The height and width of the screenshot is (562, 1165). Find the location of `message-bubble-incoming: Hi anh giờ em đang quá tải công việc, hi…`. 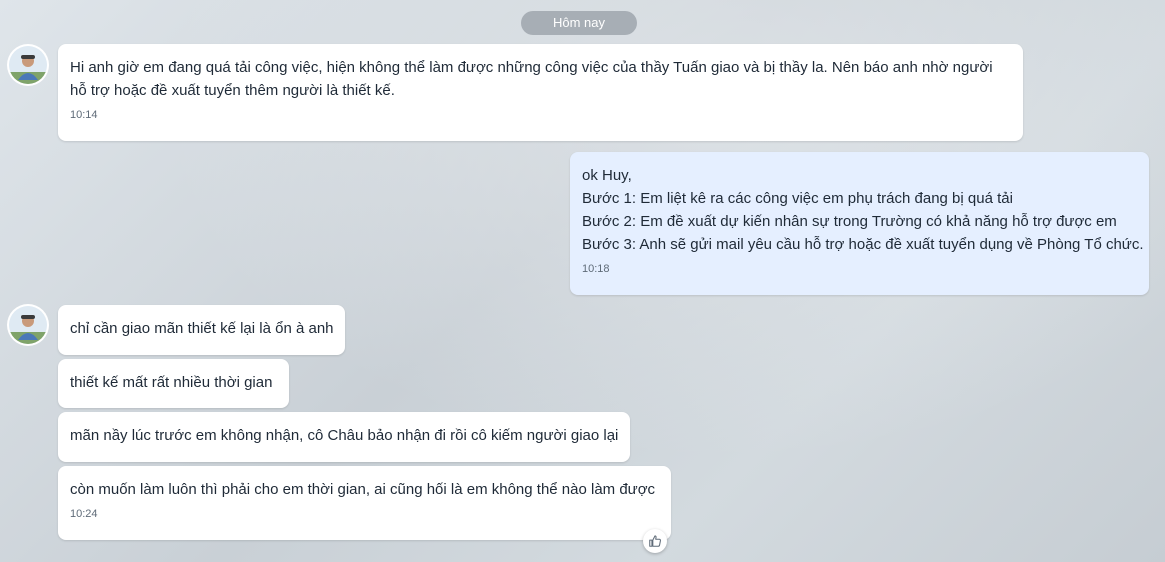

message-bubble-incoming: Hi anh giờ em đang quá tải công việc, hi… is located at coordinates (540, 92).